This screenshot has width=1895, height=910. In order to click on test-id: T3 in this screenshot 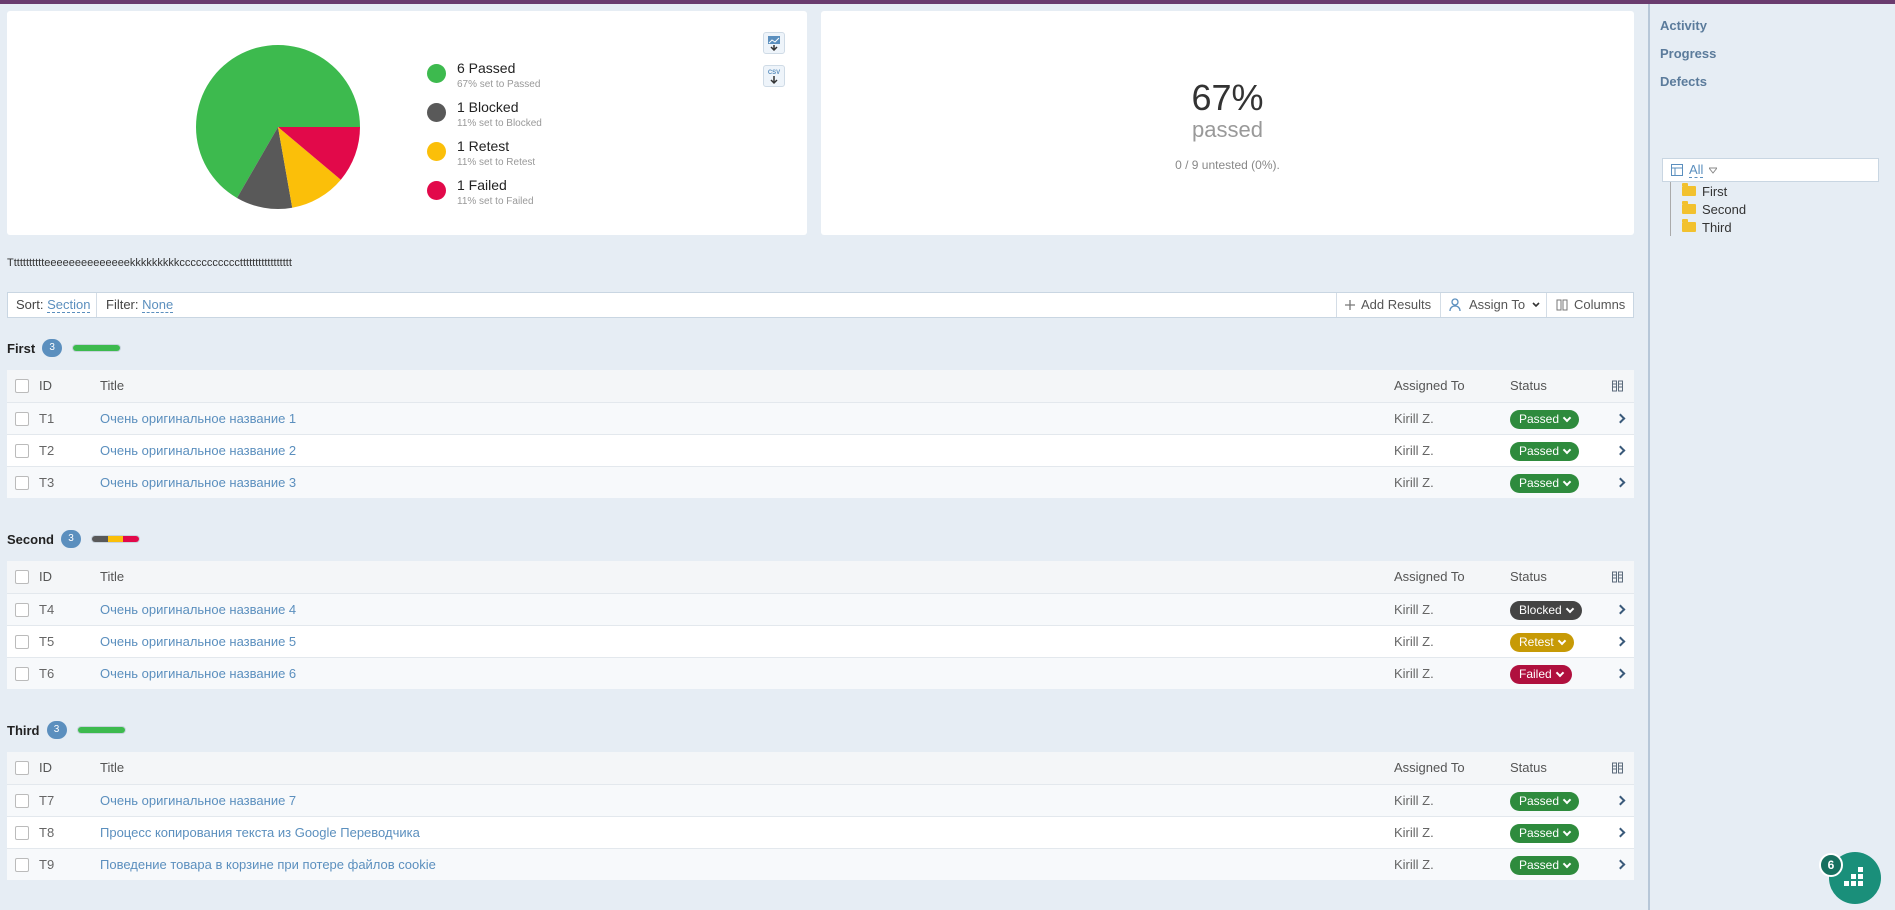, I will do `click(47, 482)`.